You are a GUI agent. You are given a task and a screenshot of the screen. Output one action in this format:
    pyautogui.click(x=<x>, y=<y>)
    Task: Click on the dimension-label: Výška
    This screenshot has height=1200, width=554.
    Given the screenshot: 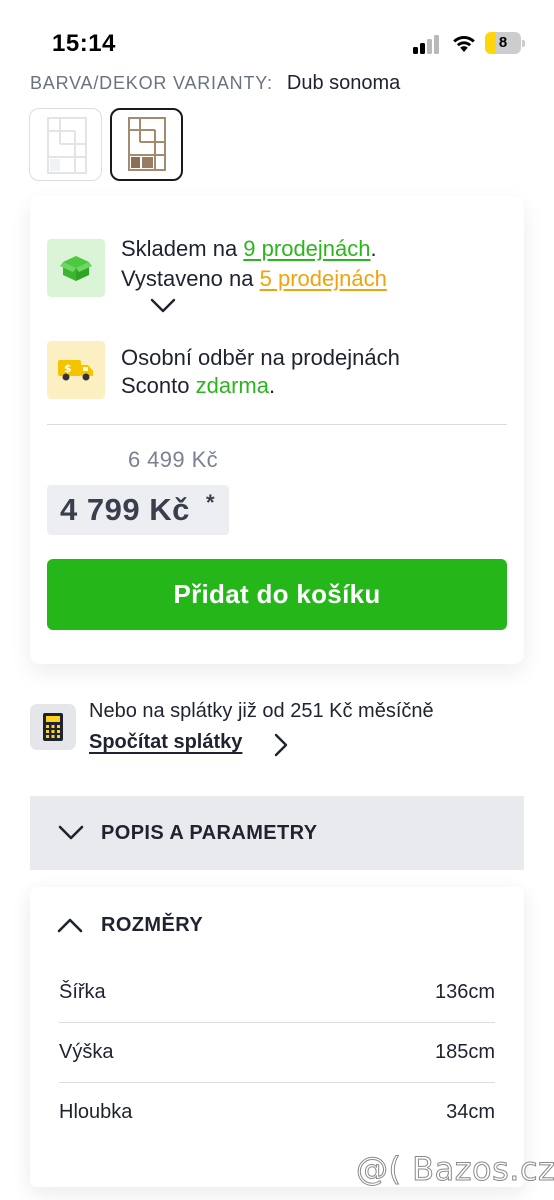 What is the action you would take?
    pyautogui.click(x=86, y=1052)
    